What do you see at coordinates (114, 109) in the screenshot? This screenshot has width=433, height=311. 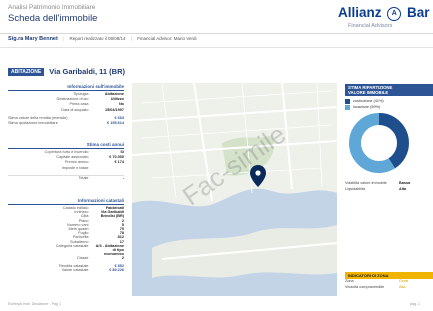 I see `info-value: 15/04/1997` at bounding box center [114, 109].